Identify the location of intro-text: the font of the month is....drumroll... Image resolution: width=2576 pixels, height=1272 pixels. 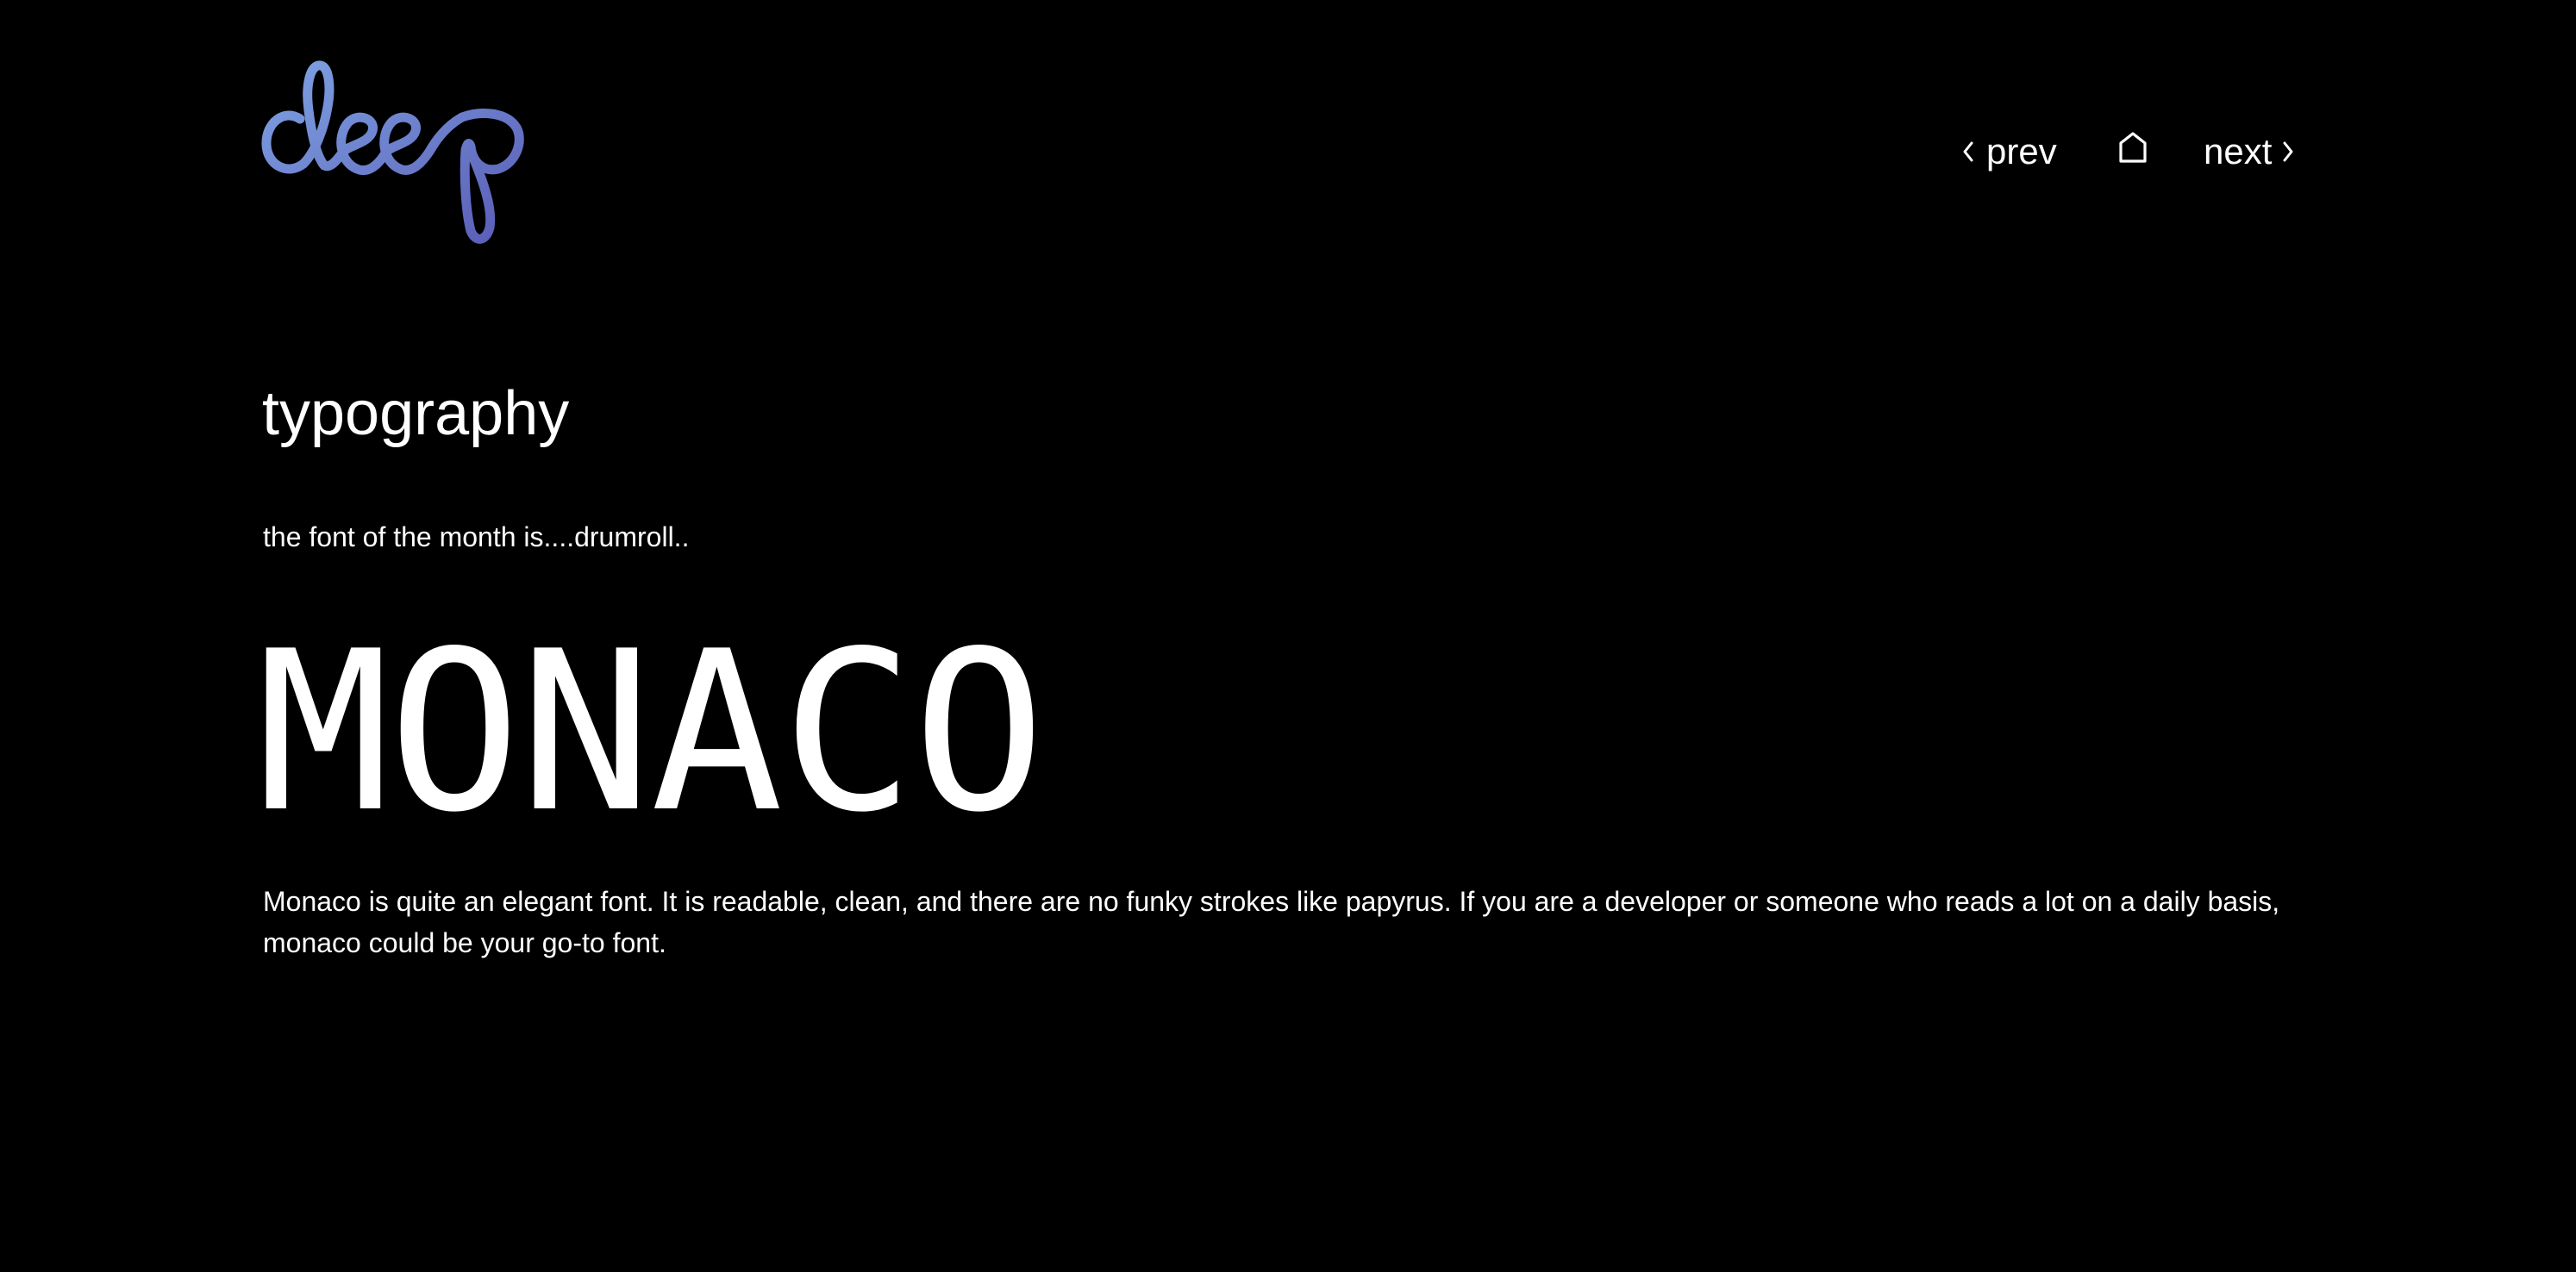
(476, 536).